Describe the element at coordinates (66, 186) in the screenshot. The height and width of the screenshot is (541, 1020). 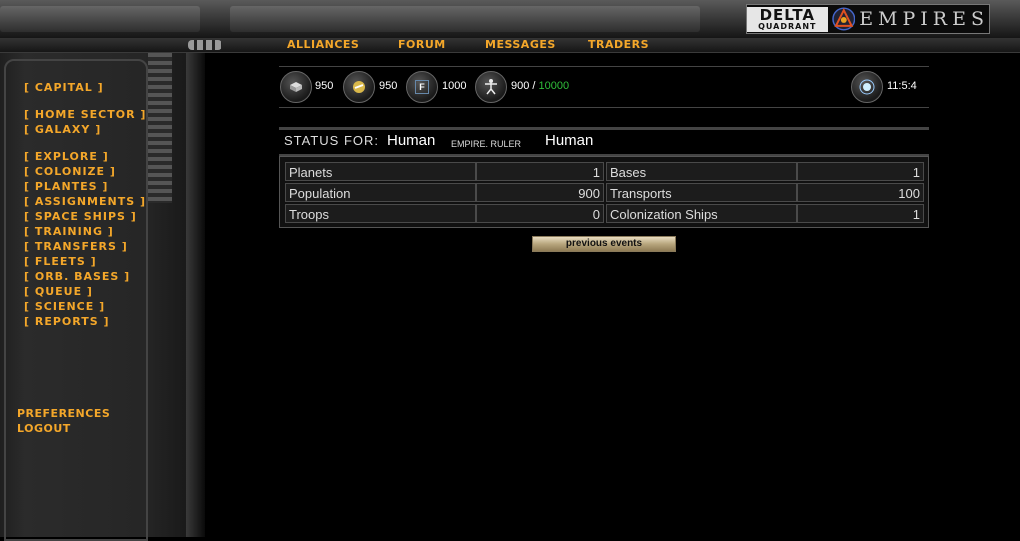
I see `sidebar-item-plantes: [ PLANTES ]` at that location.